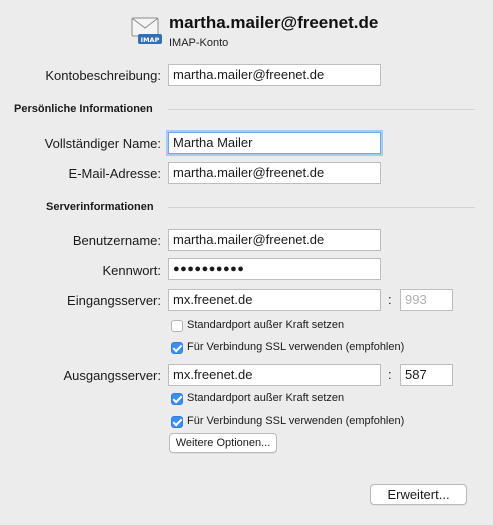  I want to click on full-name-field: Martha Mailer, so click(274, 143).